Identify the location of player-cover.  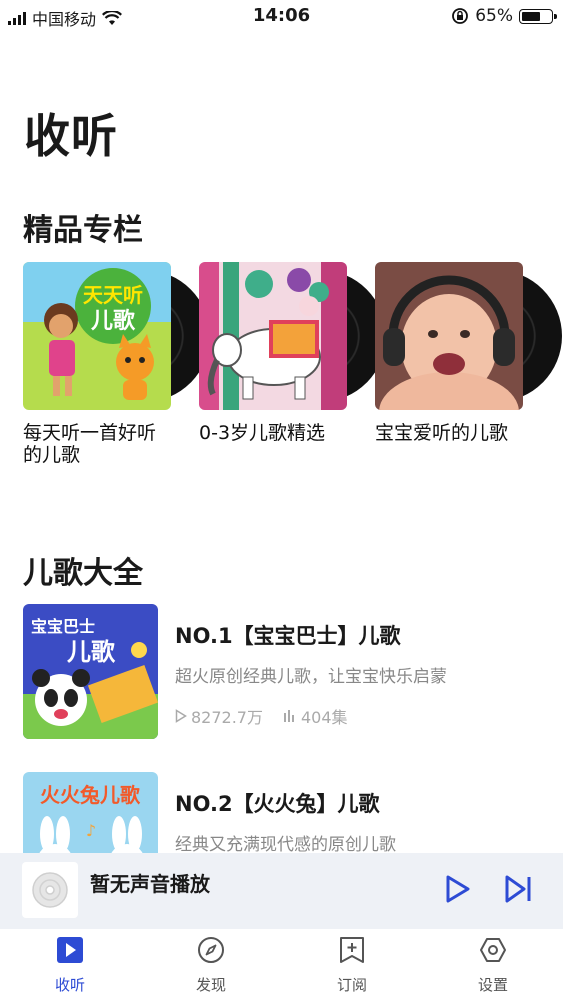
(50, 890).